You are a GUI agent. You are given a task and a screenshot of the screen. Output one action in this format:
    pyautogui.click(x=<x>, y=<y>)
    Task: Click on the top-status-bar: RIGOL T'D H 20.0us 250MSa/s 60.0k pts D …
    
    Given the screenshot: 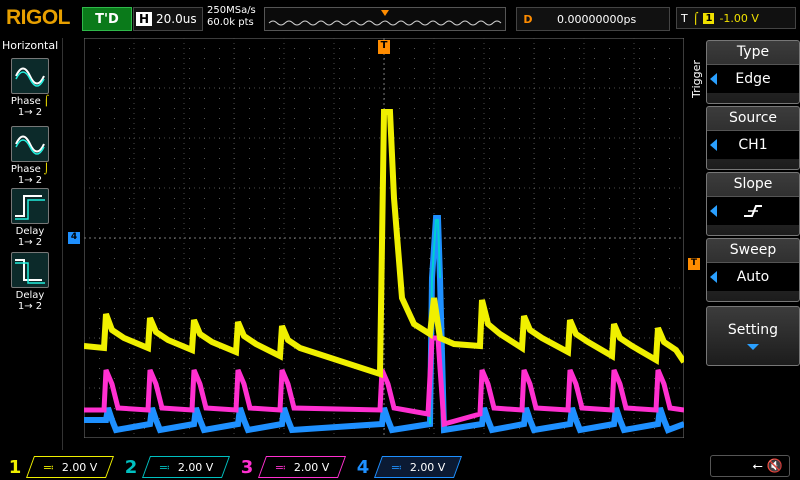 What is the action you would take?
    pyautogui.click(x=400, y=18)
    